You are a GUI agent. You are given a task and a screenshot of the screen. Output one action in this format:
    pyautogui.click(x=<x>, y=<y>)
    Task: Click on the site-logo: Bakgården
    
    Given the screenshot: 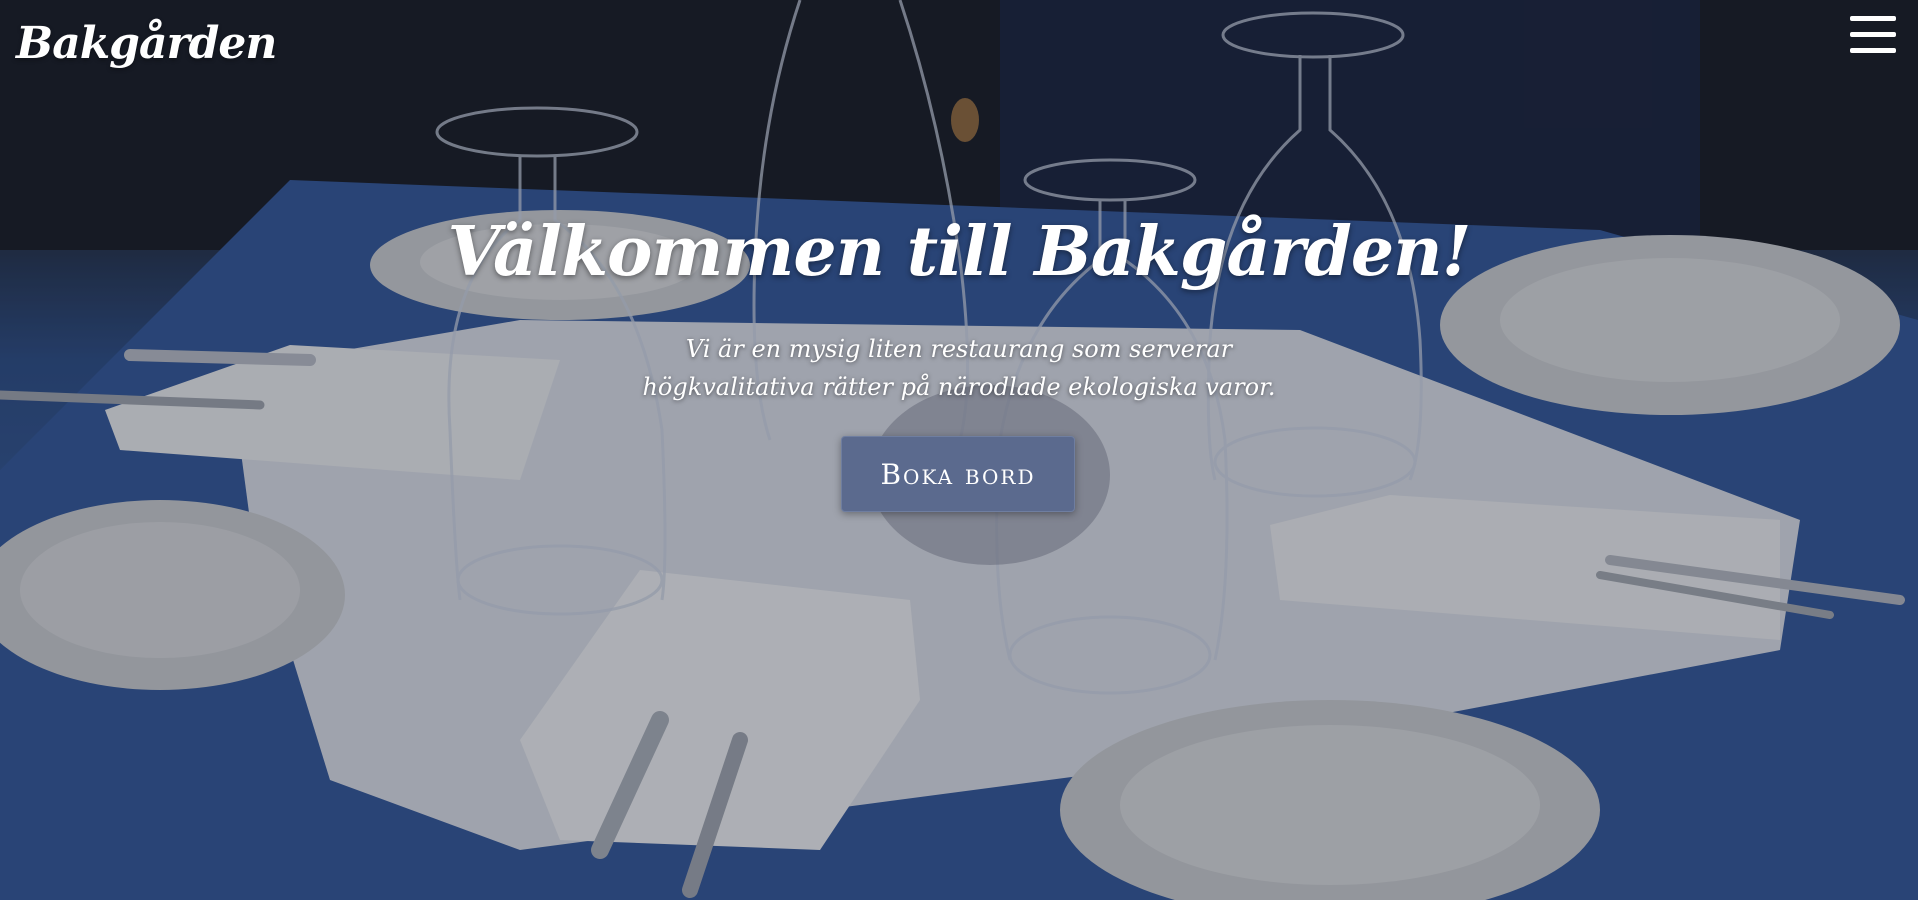 What is the action you would take?
    pyautogui.click(x=146, y=43)
    